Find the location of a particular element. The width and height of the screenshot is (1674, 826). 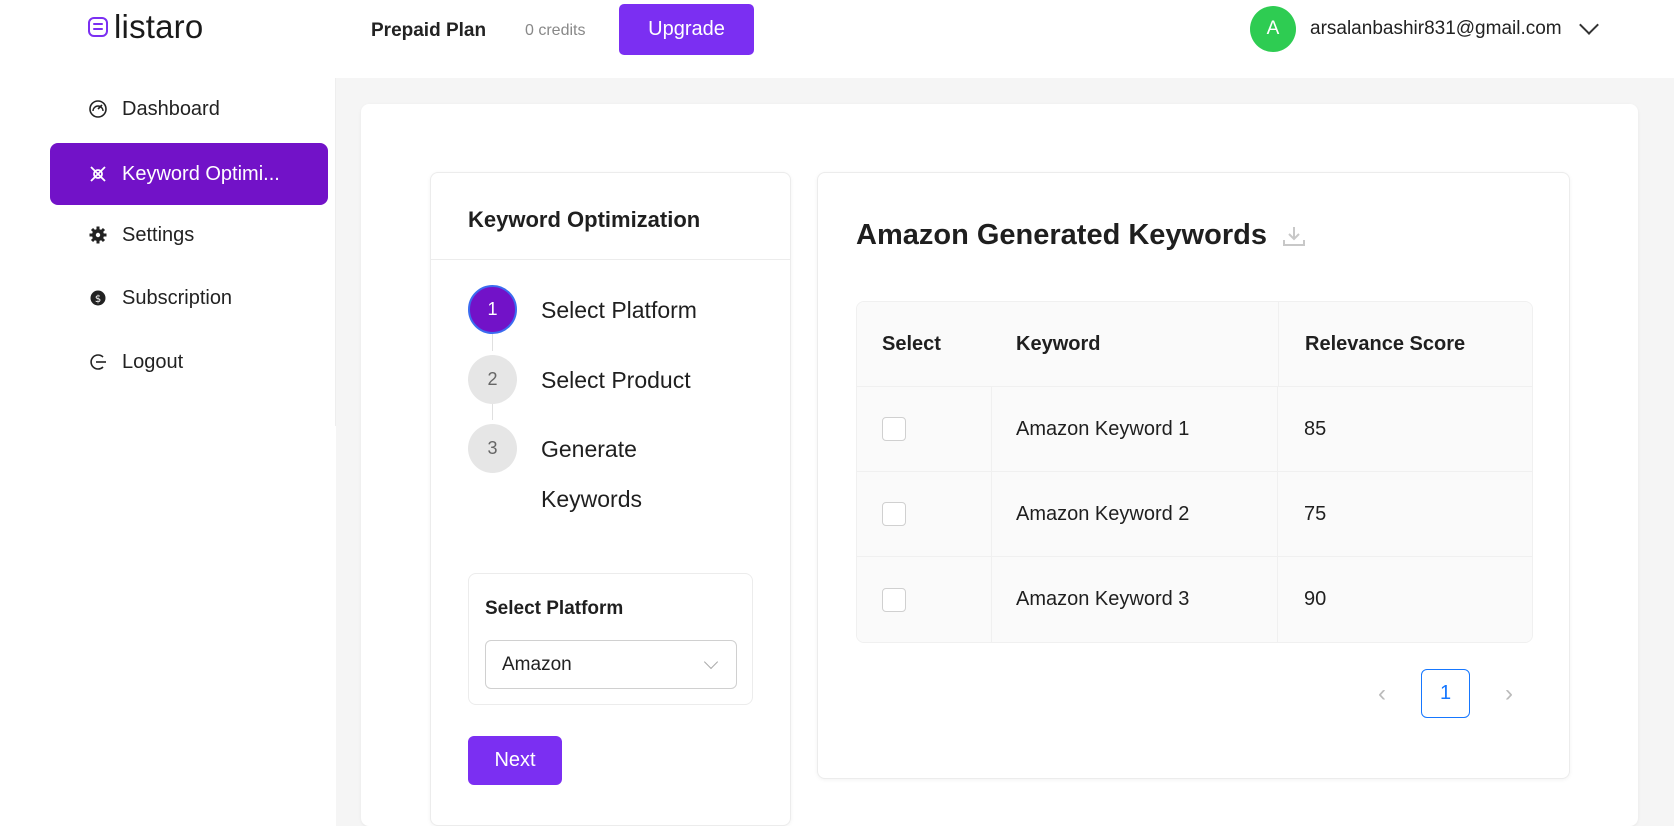

platform-select: Amazon is located at coordinates (611, 664).